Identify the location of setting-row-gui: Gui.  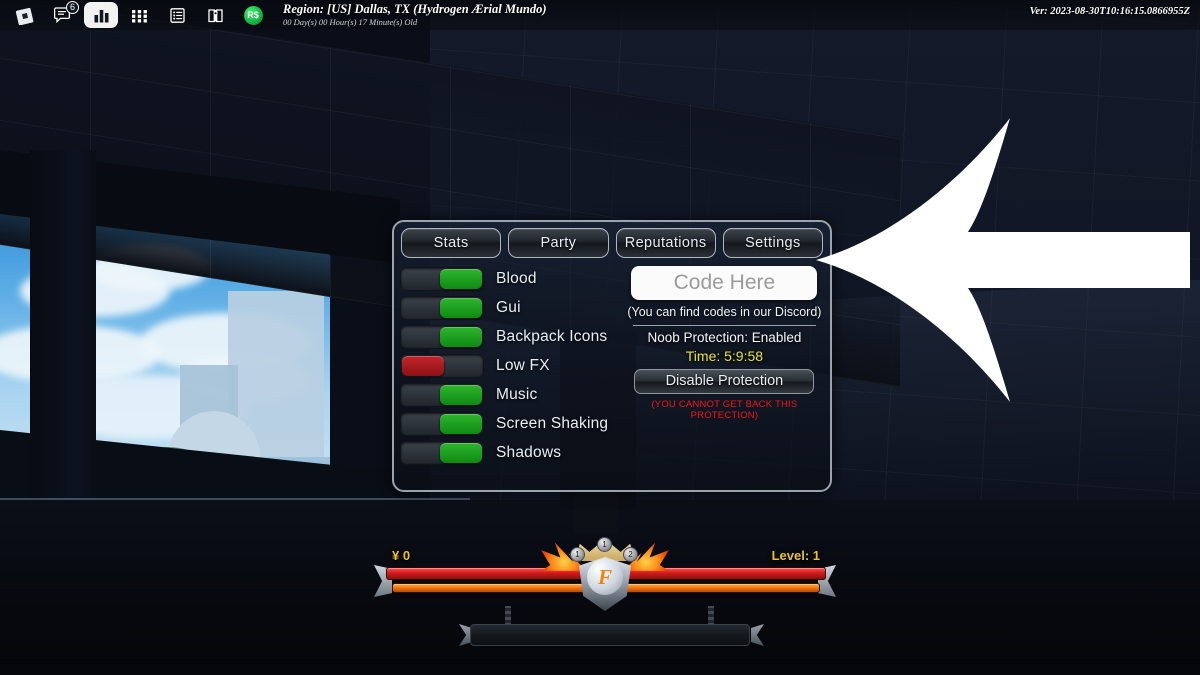
(513, 307).